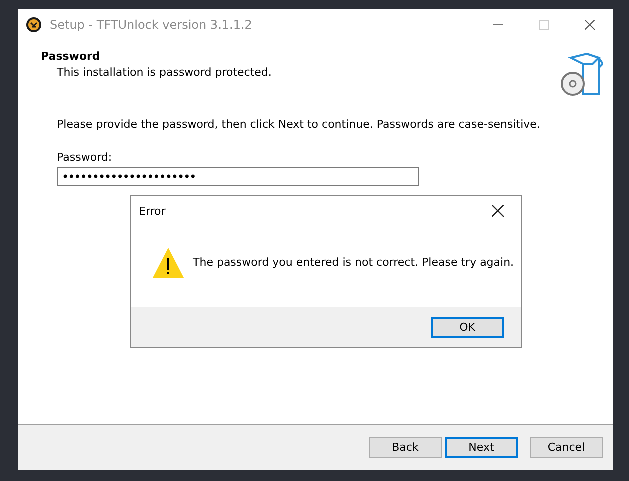 Image resolution: width=629 pixels, height=481 pixels. Describe the element at coordinates (71, 56) in the screenshot. I see `page-title: Password` at that location.